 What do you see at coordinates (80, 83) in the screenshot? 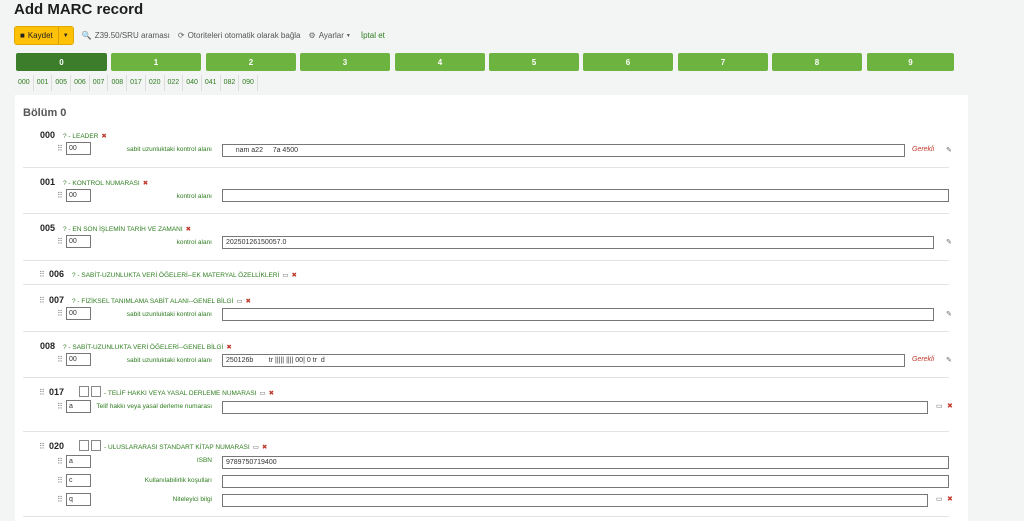
I see `field-link-006: 006` at bounding box center [80, 83].